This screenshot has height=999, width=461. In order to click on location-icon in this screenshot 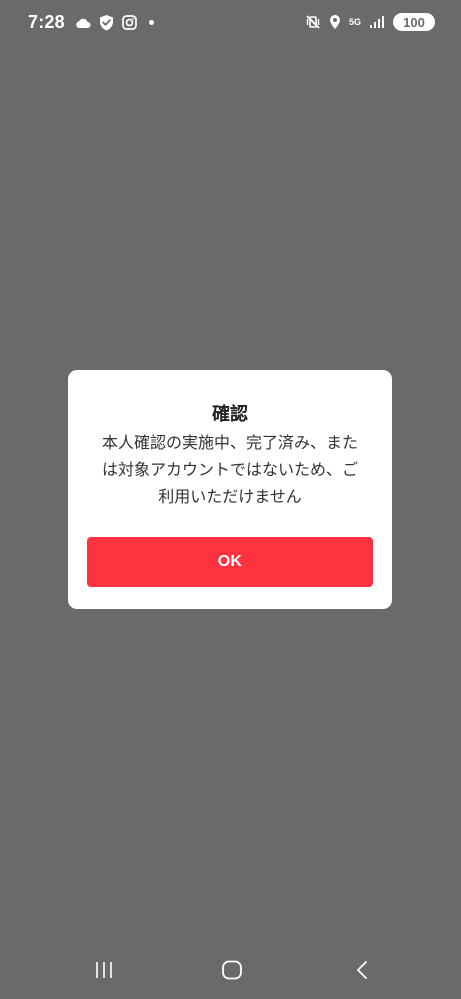, I will do `click(335, 22)`.